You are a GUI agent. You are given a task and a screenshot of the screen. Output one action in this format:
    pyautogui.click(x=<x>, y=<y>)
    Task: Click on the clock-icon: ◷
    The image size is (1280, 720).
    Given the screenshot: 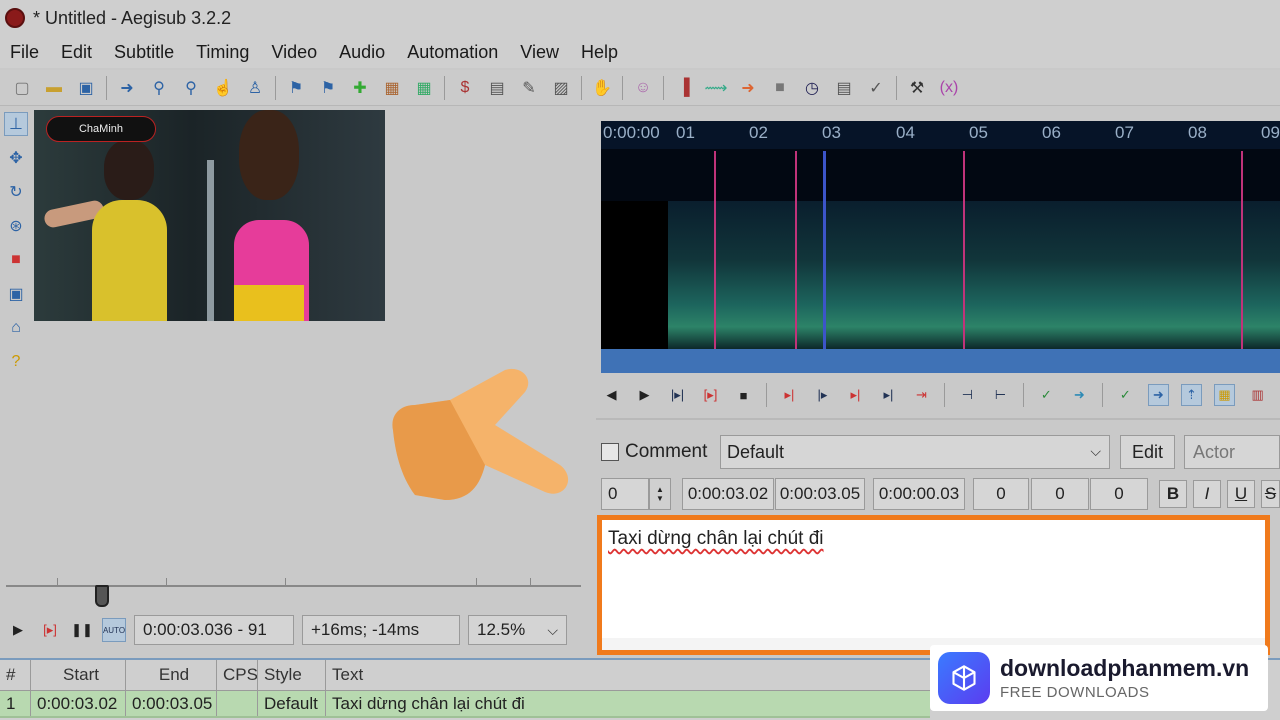 What is the action you would take?
    pyautogui.click(x=812, y=88)
    